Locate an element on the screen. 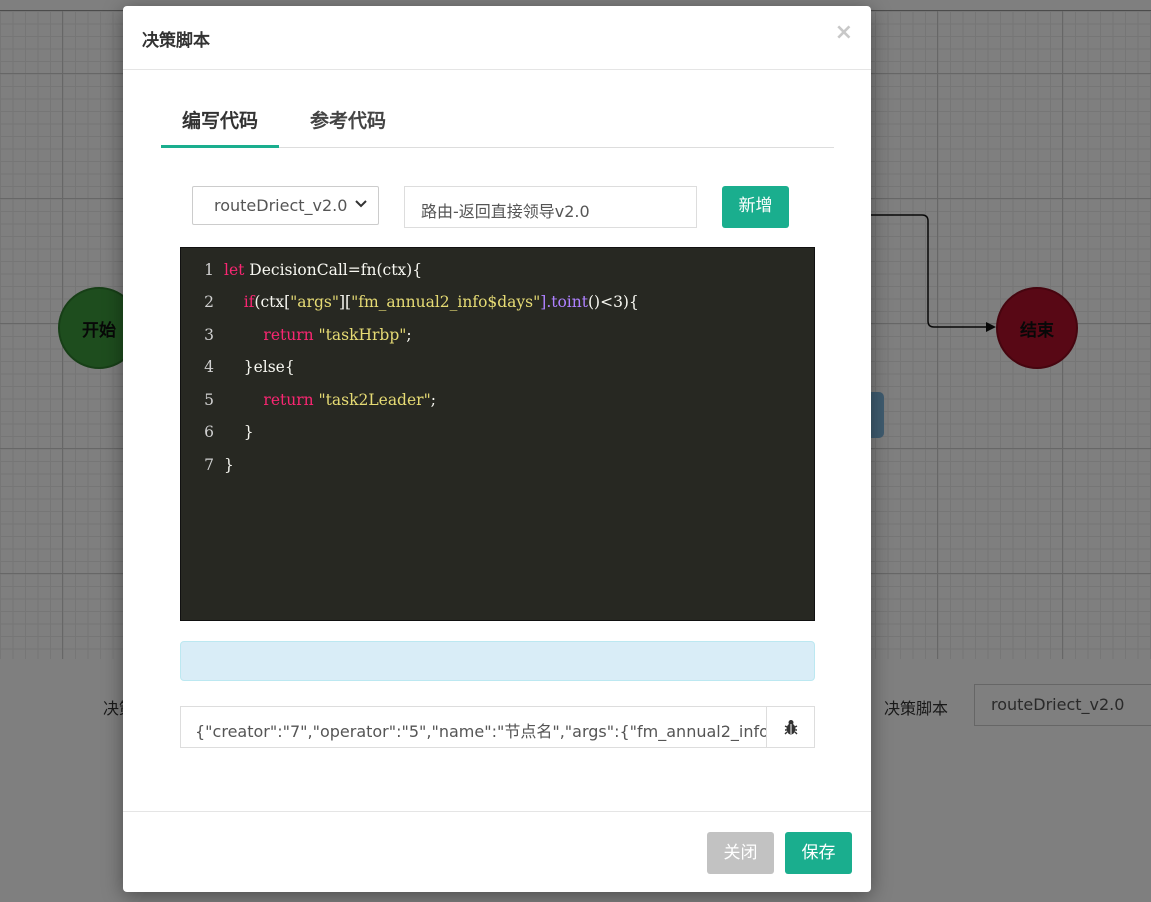  tab-write-code: 编写代码 is located at coordinates (220, 125).